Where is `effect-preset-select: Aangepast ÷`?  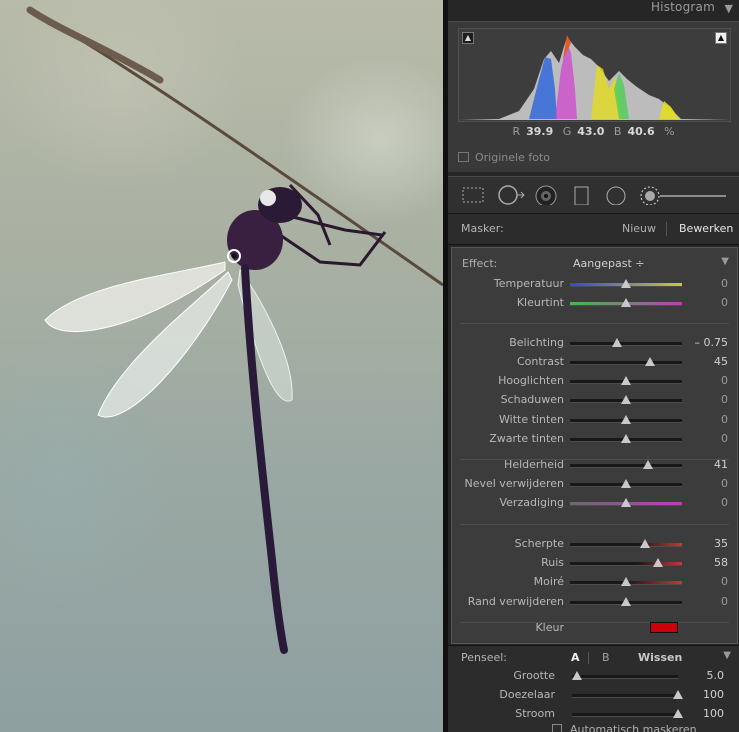 effect-preset-select: Aangepast ÷ is located at coordinates (608, 263).